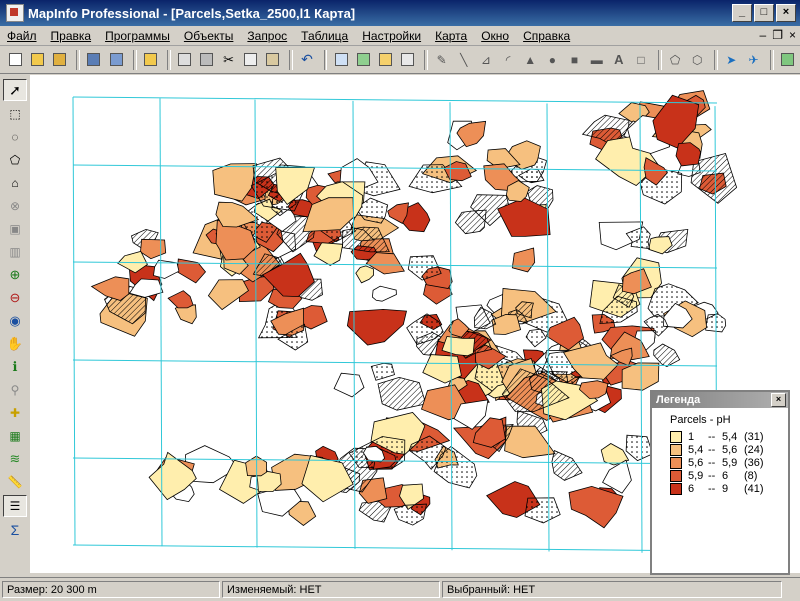  What do you see at coordinates (725, 475) in the screenshot?
I see `legend-range-to: 6` at bounding box center [725, 475].